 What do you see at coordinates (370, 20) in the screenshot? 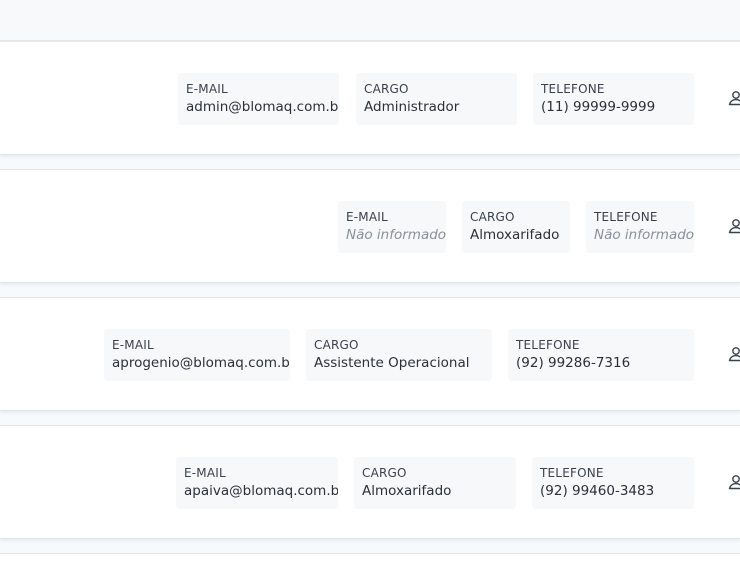
I see `list-header-strip` at bounding box center [370, 20].